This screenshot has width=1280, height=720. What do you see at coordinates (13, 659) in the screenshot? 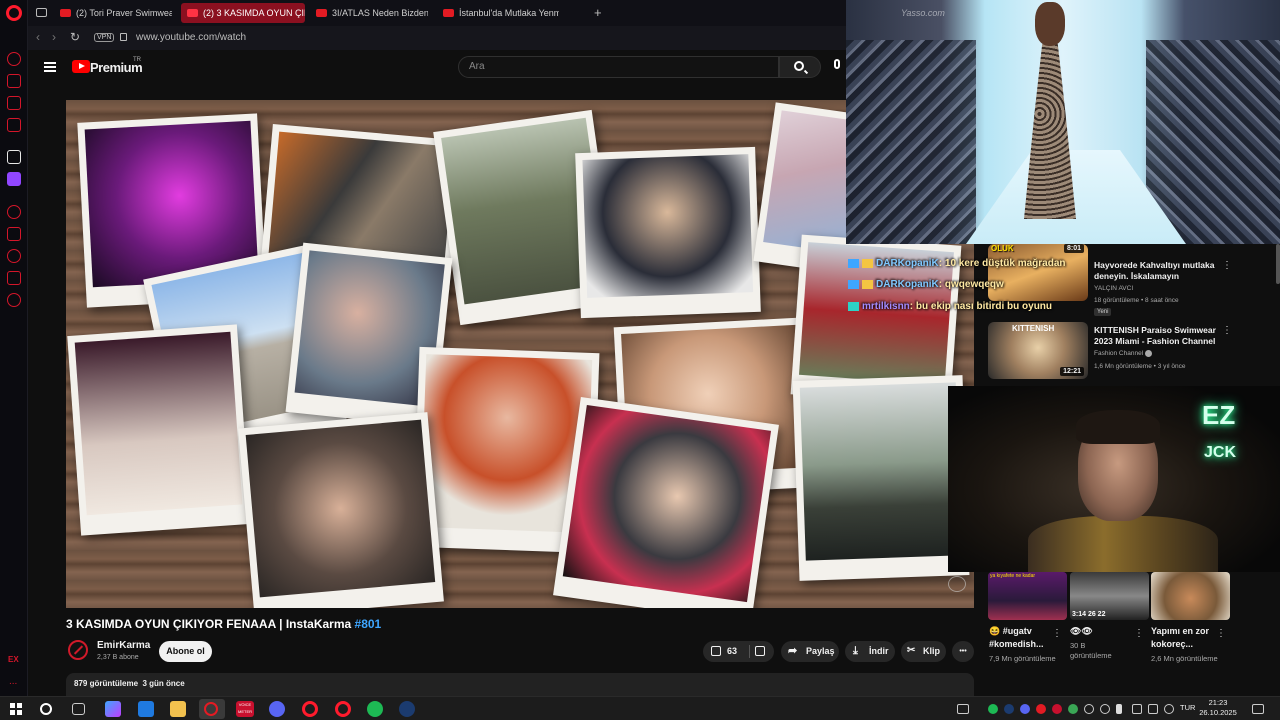
I see `sidebar-ex-label: EX` at bounding box center [13, 659].